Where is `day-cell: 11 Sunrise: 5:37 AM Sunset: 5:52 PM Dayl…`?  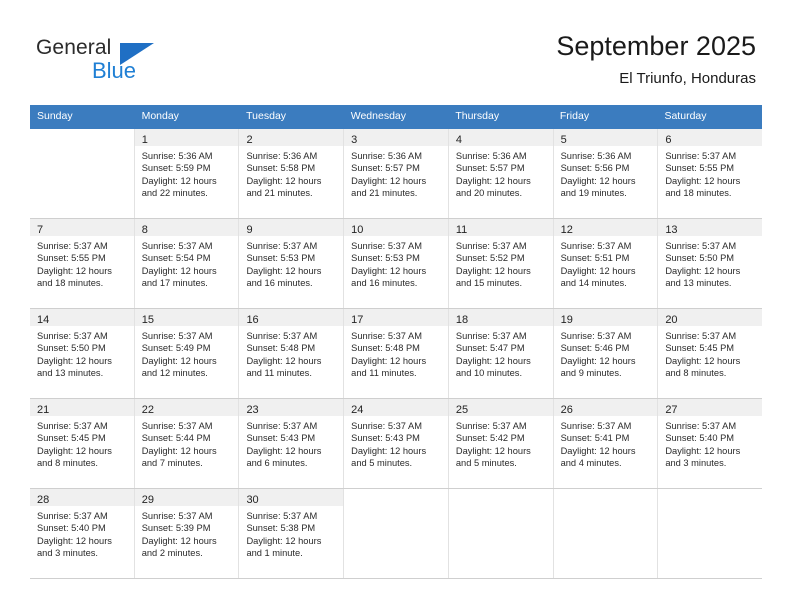
day-cell: 11 Sunrise: 5:37 AM Sunset: 5:52 PM Dayl… is located at coordinates (501, 263).